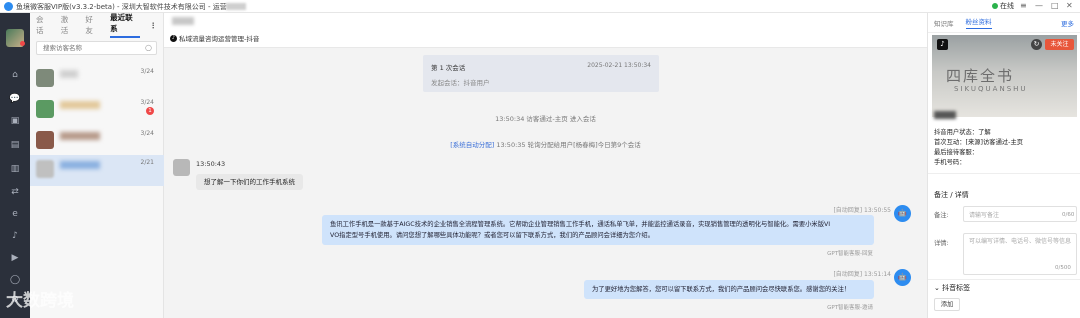 This screenshot has width=1080, height=318. Describe the element at coordinates (1020, 241) in the screenshot. I see `detail-placeholder: 可以编写详情、电话号、微信号等信息` at that location.